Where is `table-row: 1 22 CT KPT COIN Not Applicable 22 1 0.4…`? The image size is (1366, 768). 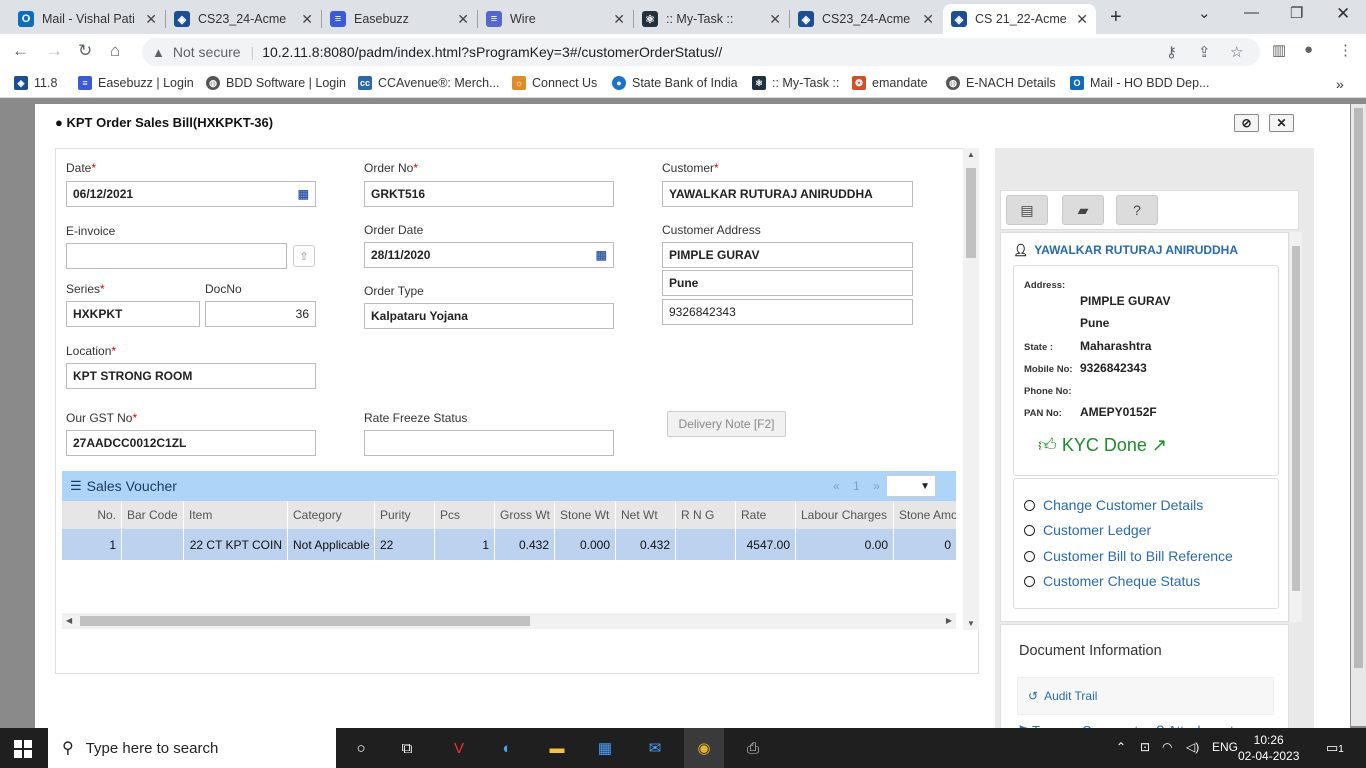 table-row: 1 22 CT KPT COIN Not Applicable 22 1 0.4… is located at coordinates (509, 544).